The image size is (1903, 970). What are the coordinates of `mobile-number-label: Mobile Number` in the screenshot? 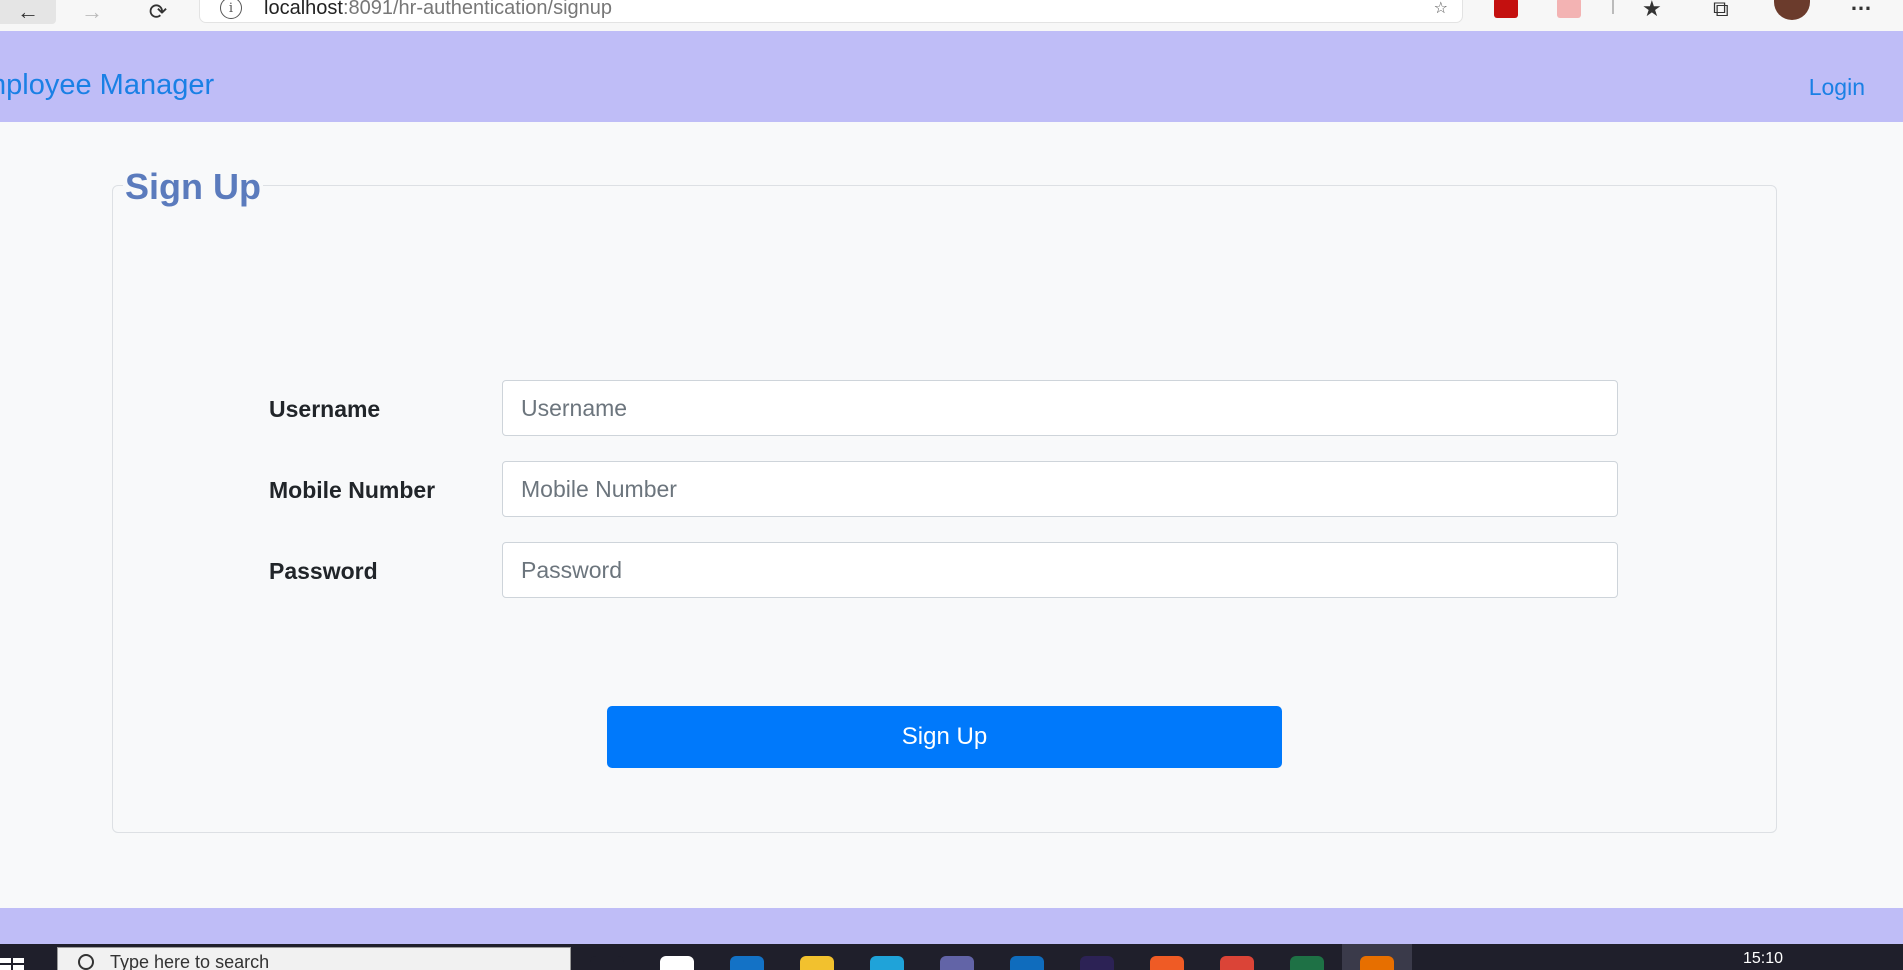 It's located at (352, 490).